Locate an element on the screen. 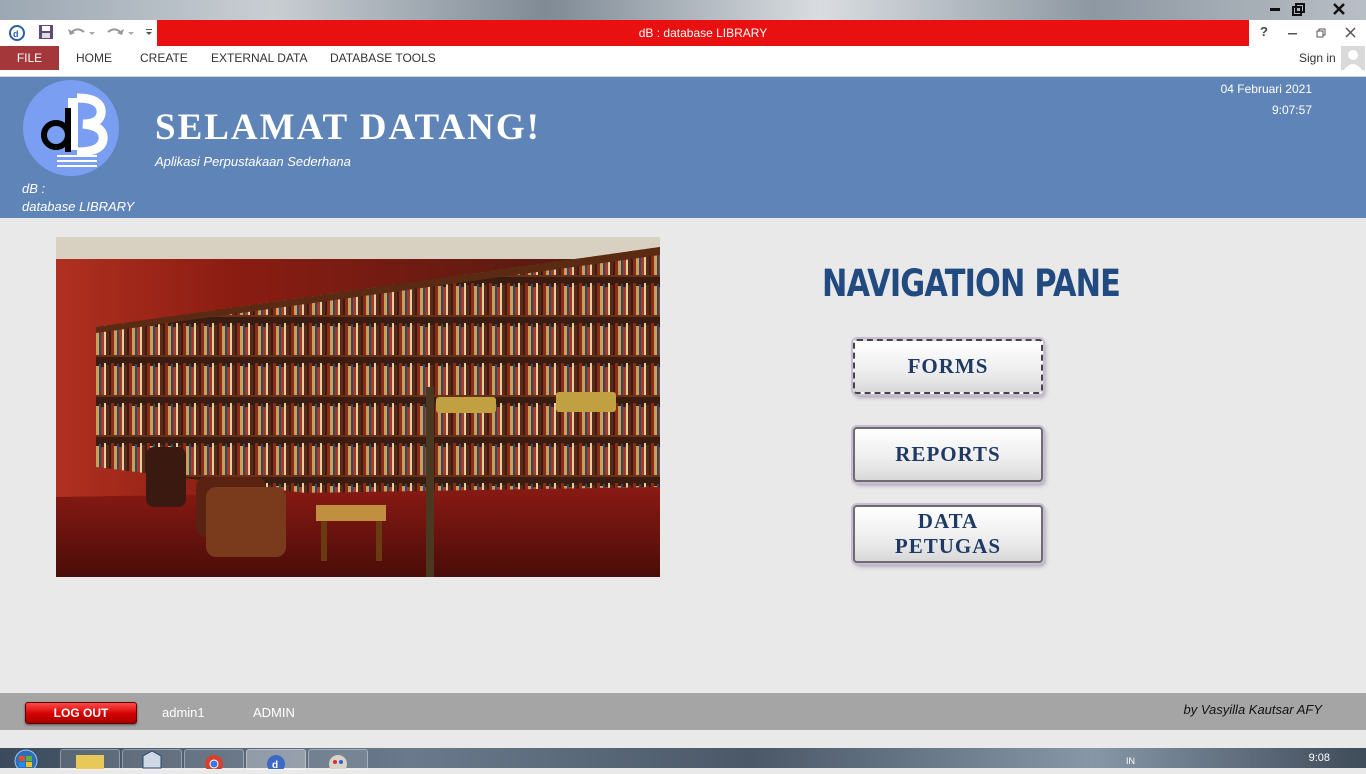 The height and width of the screenshot is (774, 1366). undo-dropdown-icon is located at coordinates (92, 33).